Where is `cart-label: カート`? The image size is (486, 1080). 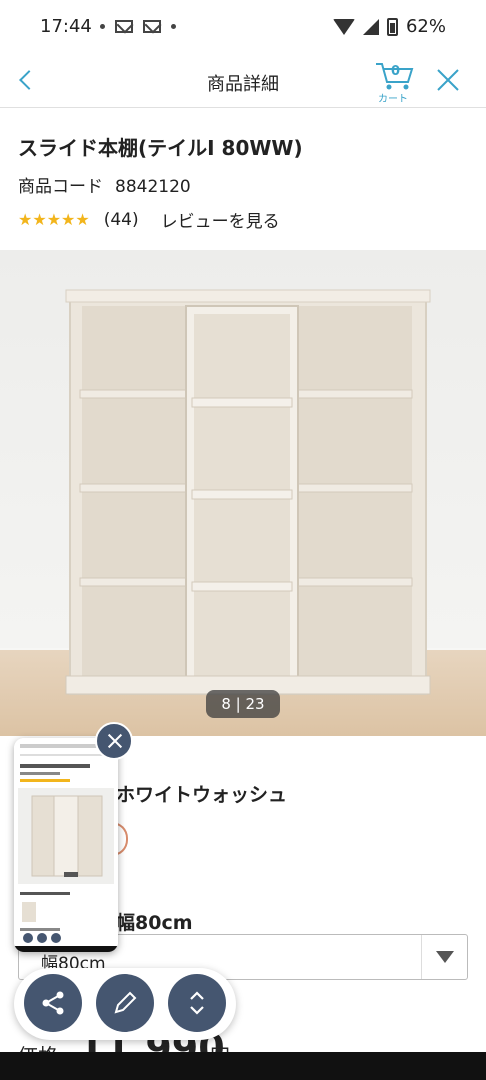 cart-label: カート is located at coordinates (393, 99).